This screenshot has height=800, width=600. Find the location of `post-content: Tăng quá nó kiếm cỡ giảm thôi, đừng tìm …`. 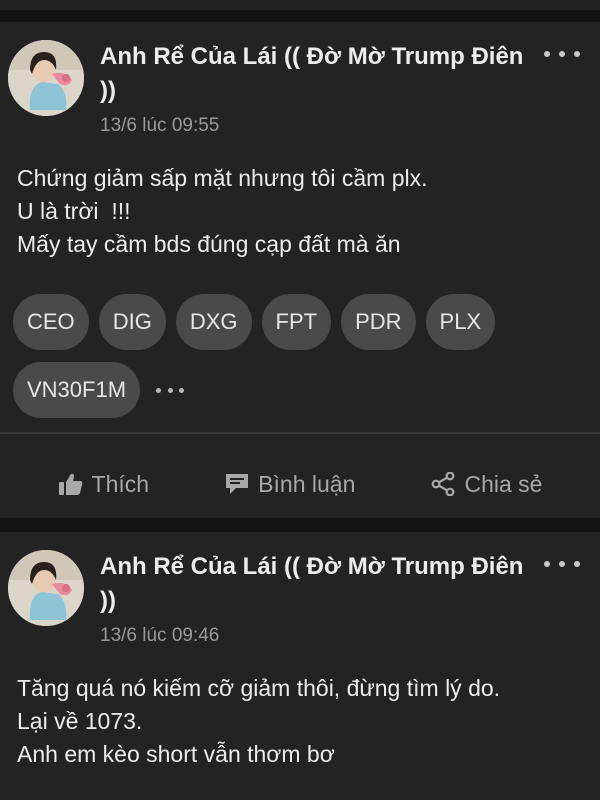

post-content: Tăng quá nó kiếm cỡ giảm thôi, đừng tìm … is located at coordinates (302, 721).